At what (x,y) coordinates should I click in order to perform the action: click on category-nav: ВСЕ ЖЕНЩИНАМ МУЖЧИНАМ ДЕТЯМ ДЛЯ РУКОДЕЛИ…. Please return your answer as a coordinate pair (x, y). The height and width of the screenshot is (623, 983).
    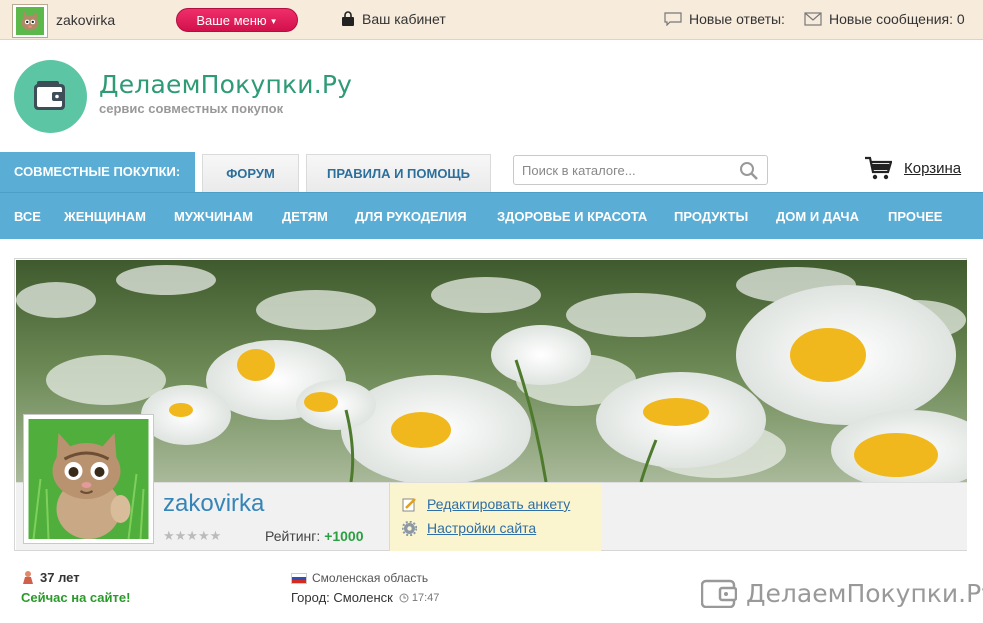
    Looking at the image, I should click on (491, 215).